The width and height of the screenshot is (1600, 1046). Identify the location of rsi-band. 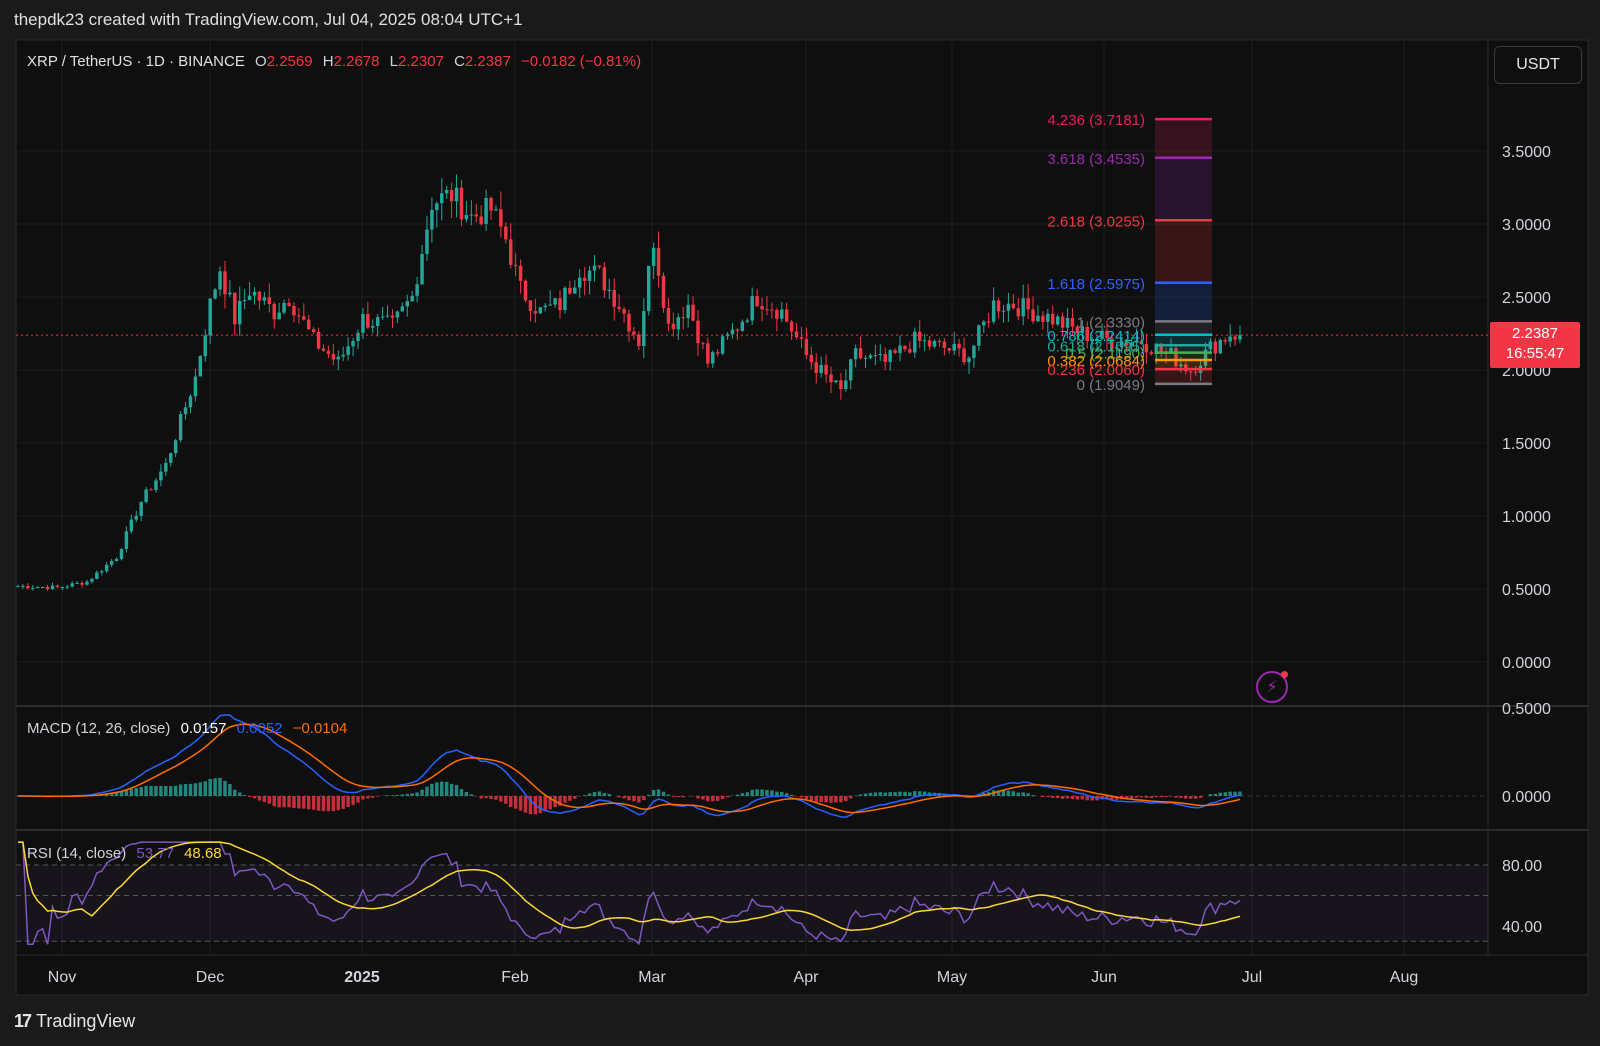
(752, 903).